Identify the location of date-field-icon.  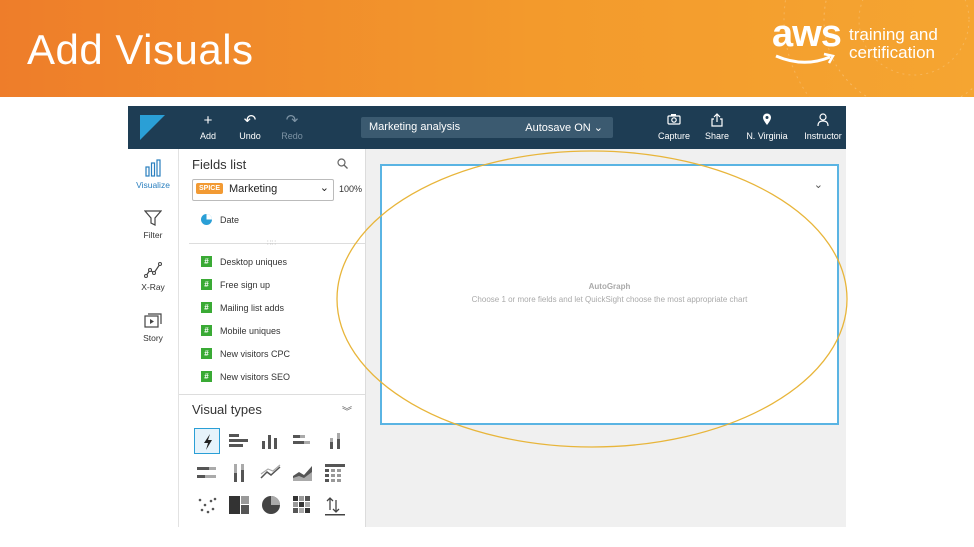
(206, 219).